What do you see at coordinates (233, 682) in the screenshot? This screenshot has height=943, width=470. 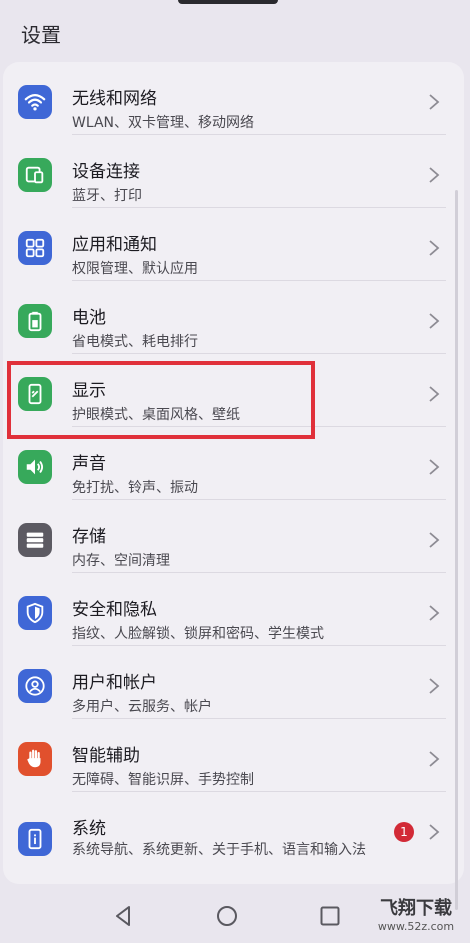 I see `settings-item-users-accounts: 用户和帐户 多用户、云服务、帐户` at bounding box center [233, 682].